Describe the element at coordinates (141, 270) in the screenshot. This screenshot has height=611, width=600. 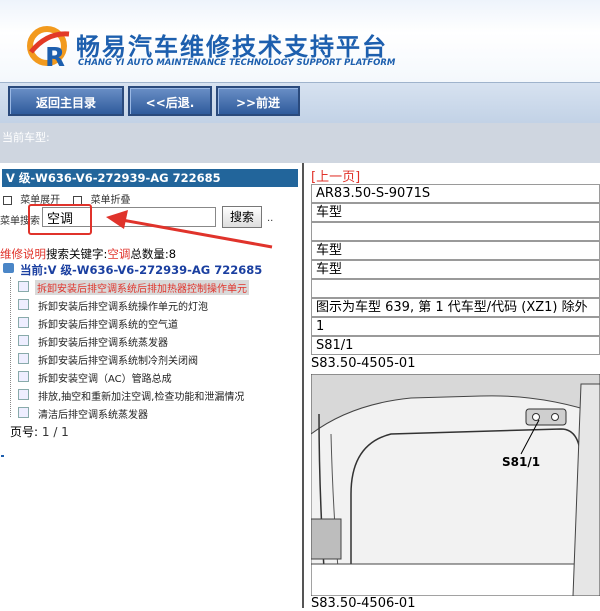
I see `current-node: 当前:V 级-W636-V6-272939-AG 722685` at that location.